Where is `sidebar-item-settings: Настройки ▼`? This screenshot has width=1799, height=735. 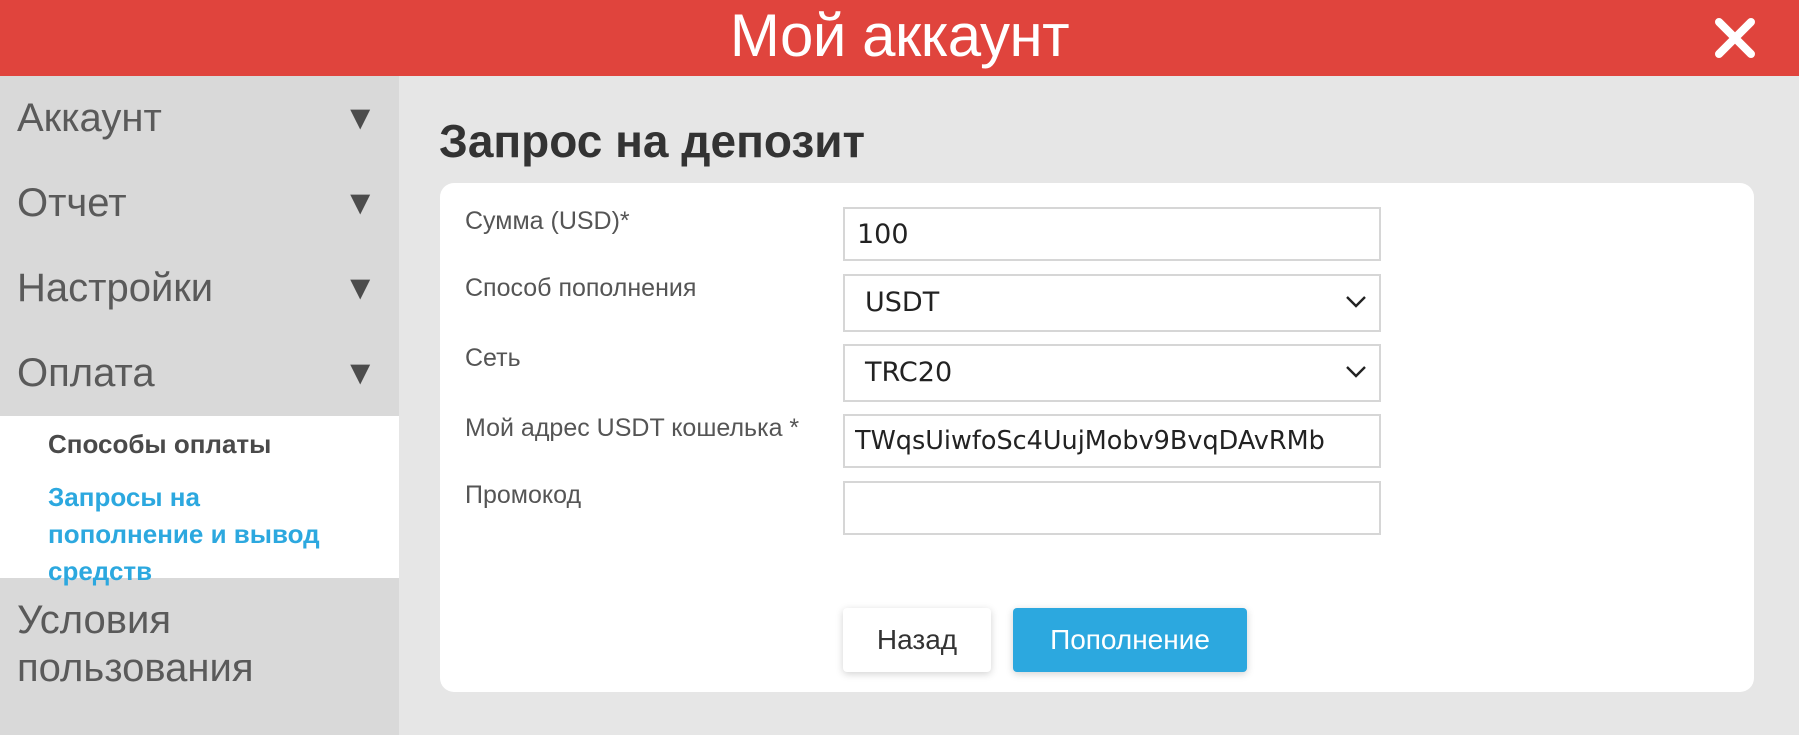
sidebar-item-settings: Настройки ▼ is located at coordinates (199, 288).